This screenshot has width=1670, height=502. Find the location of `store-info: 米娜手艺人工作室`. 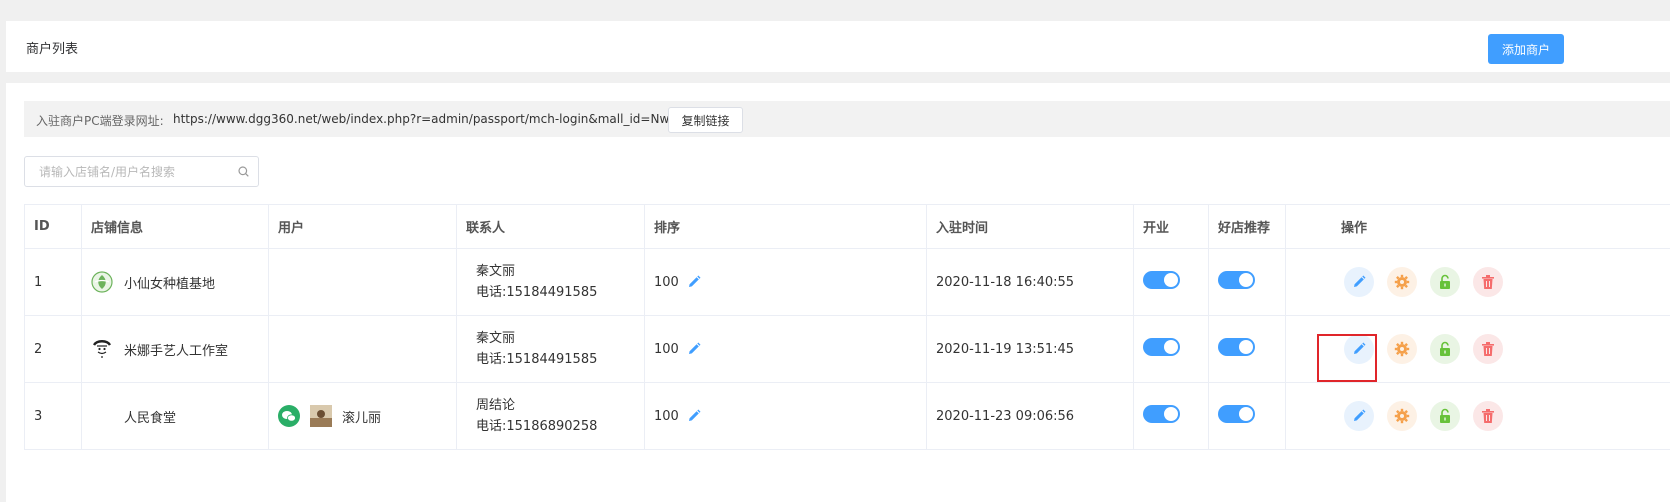

store-info: 米娜手艺人工作室 is located at coordinates (175, 349).